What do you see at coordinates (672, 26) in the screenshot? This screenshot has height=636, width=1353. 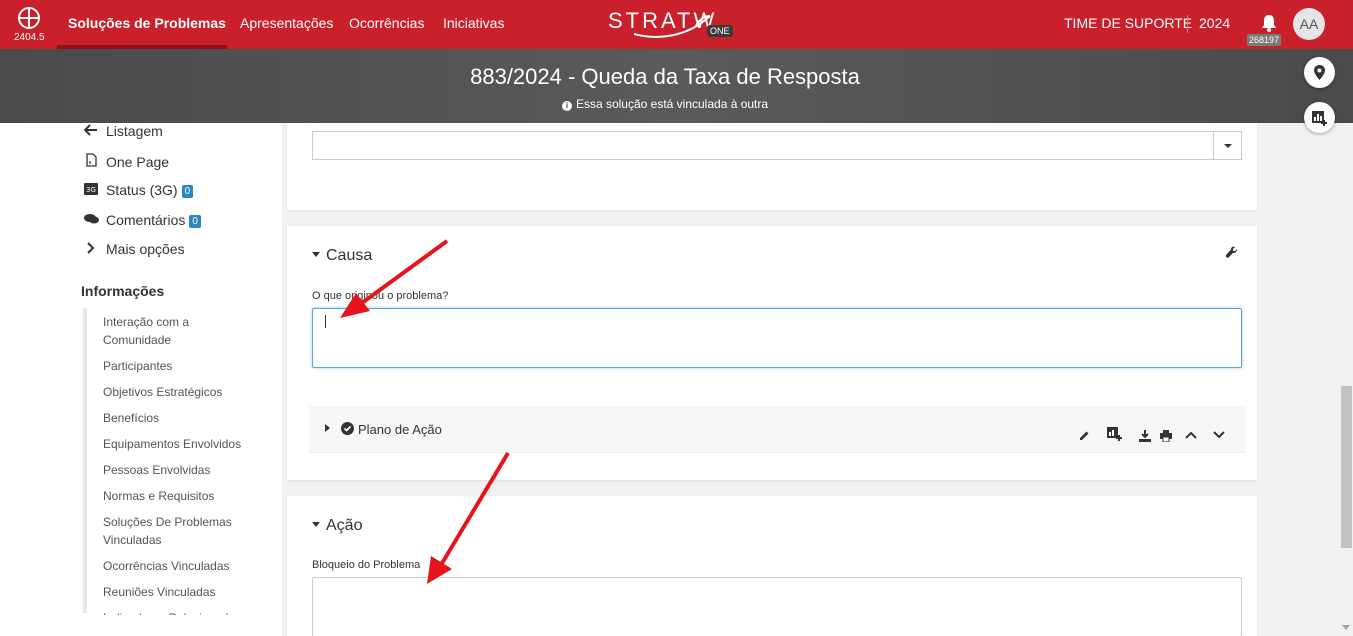 I see `brand-swoosh-icon` at bounding box center [672, 26].